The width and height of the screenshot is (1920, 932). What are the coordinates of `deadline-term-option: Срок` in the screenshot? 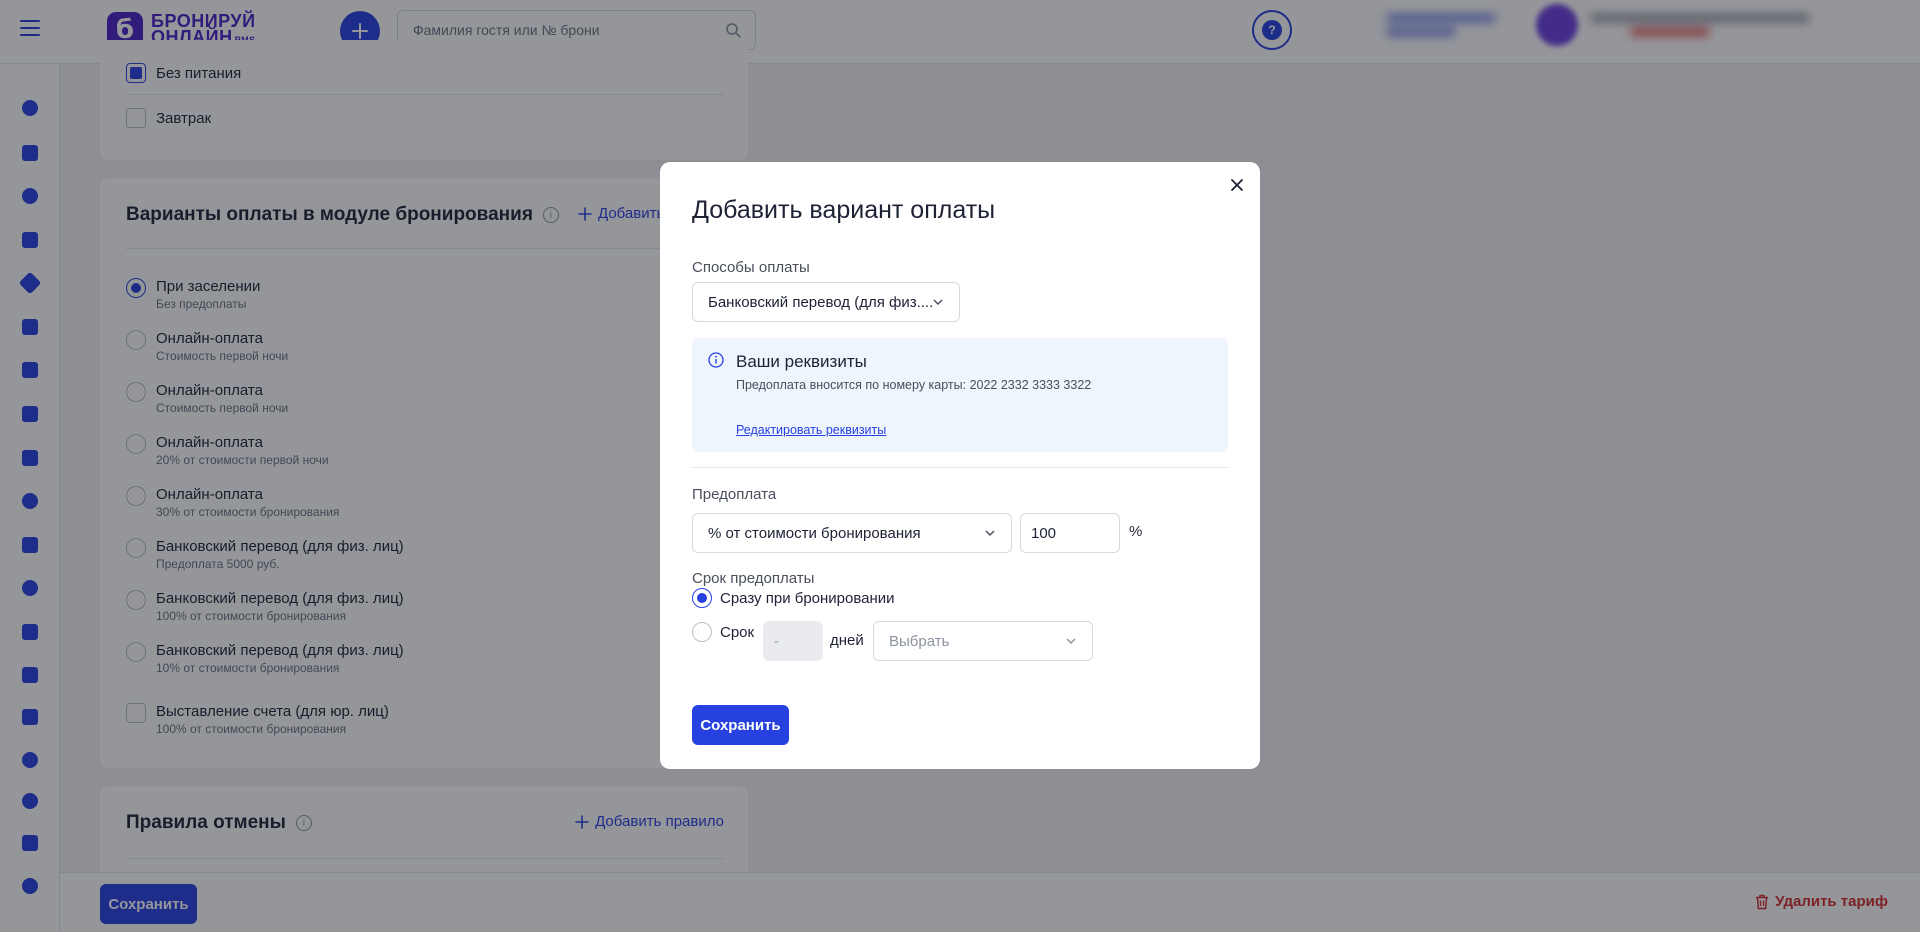 It's located at (723, 632).